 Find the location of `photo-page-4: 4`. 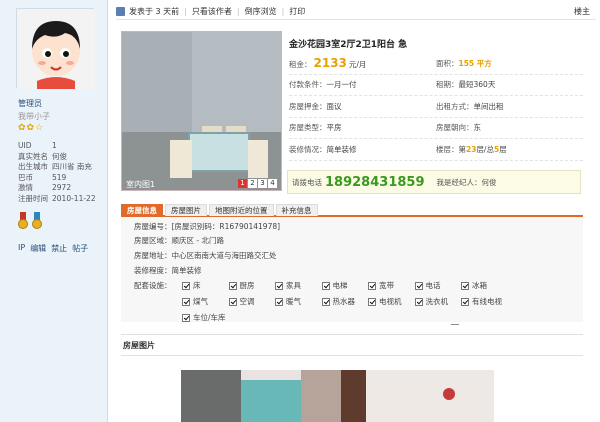

photo-page-4: 4 is located at coordinates (272, 183).